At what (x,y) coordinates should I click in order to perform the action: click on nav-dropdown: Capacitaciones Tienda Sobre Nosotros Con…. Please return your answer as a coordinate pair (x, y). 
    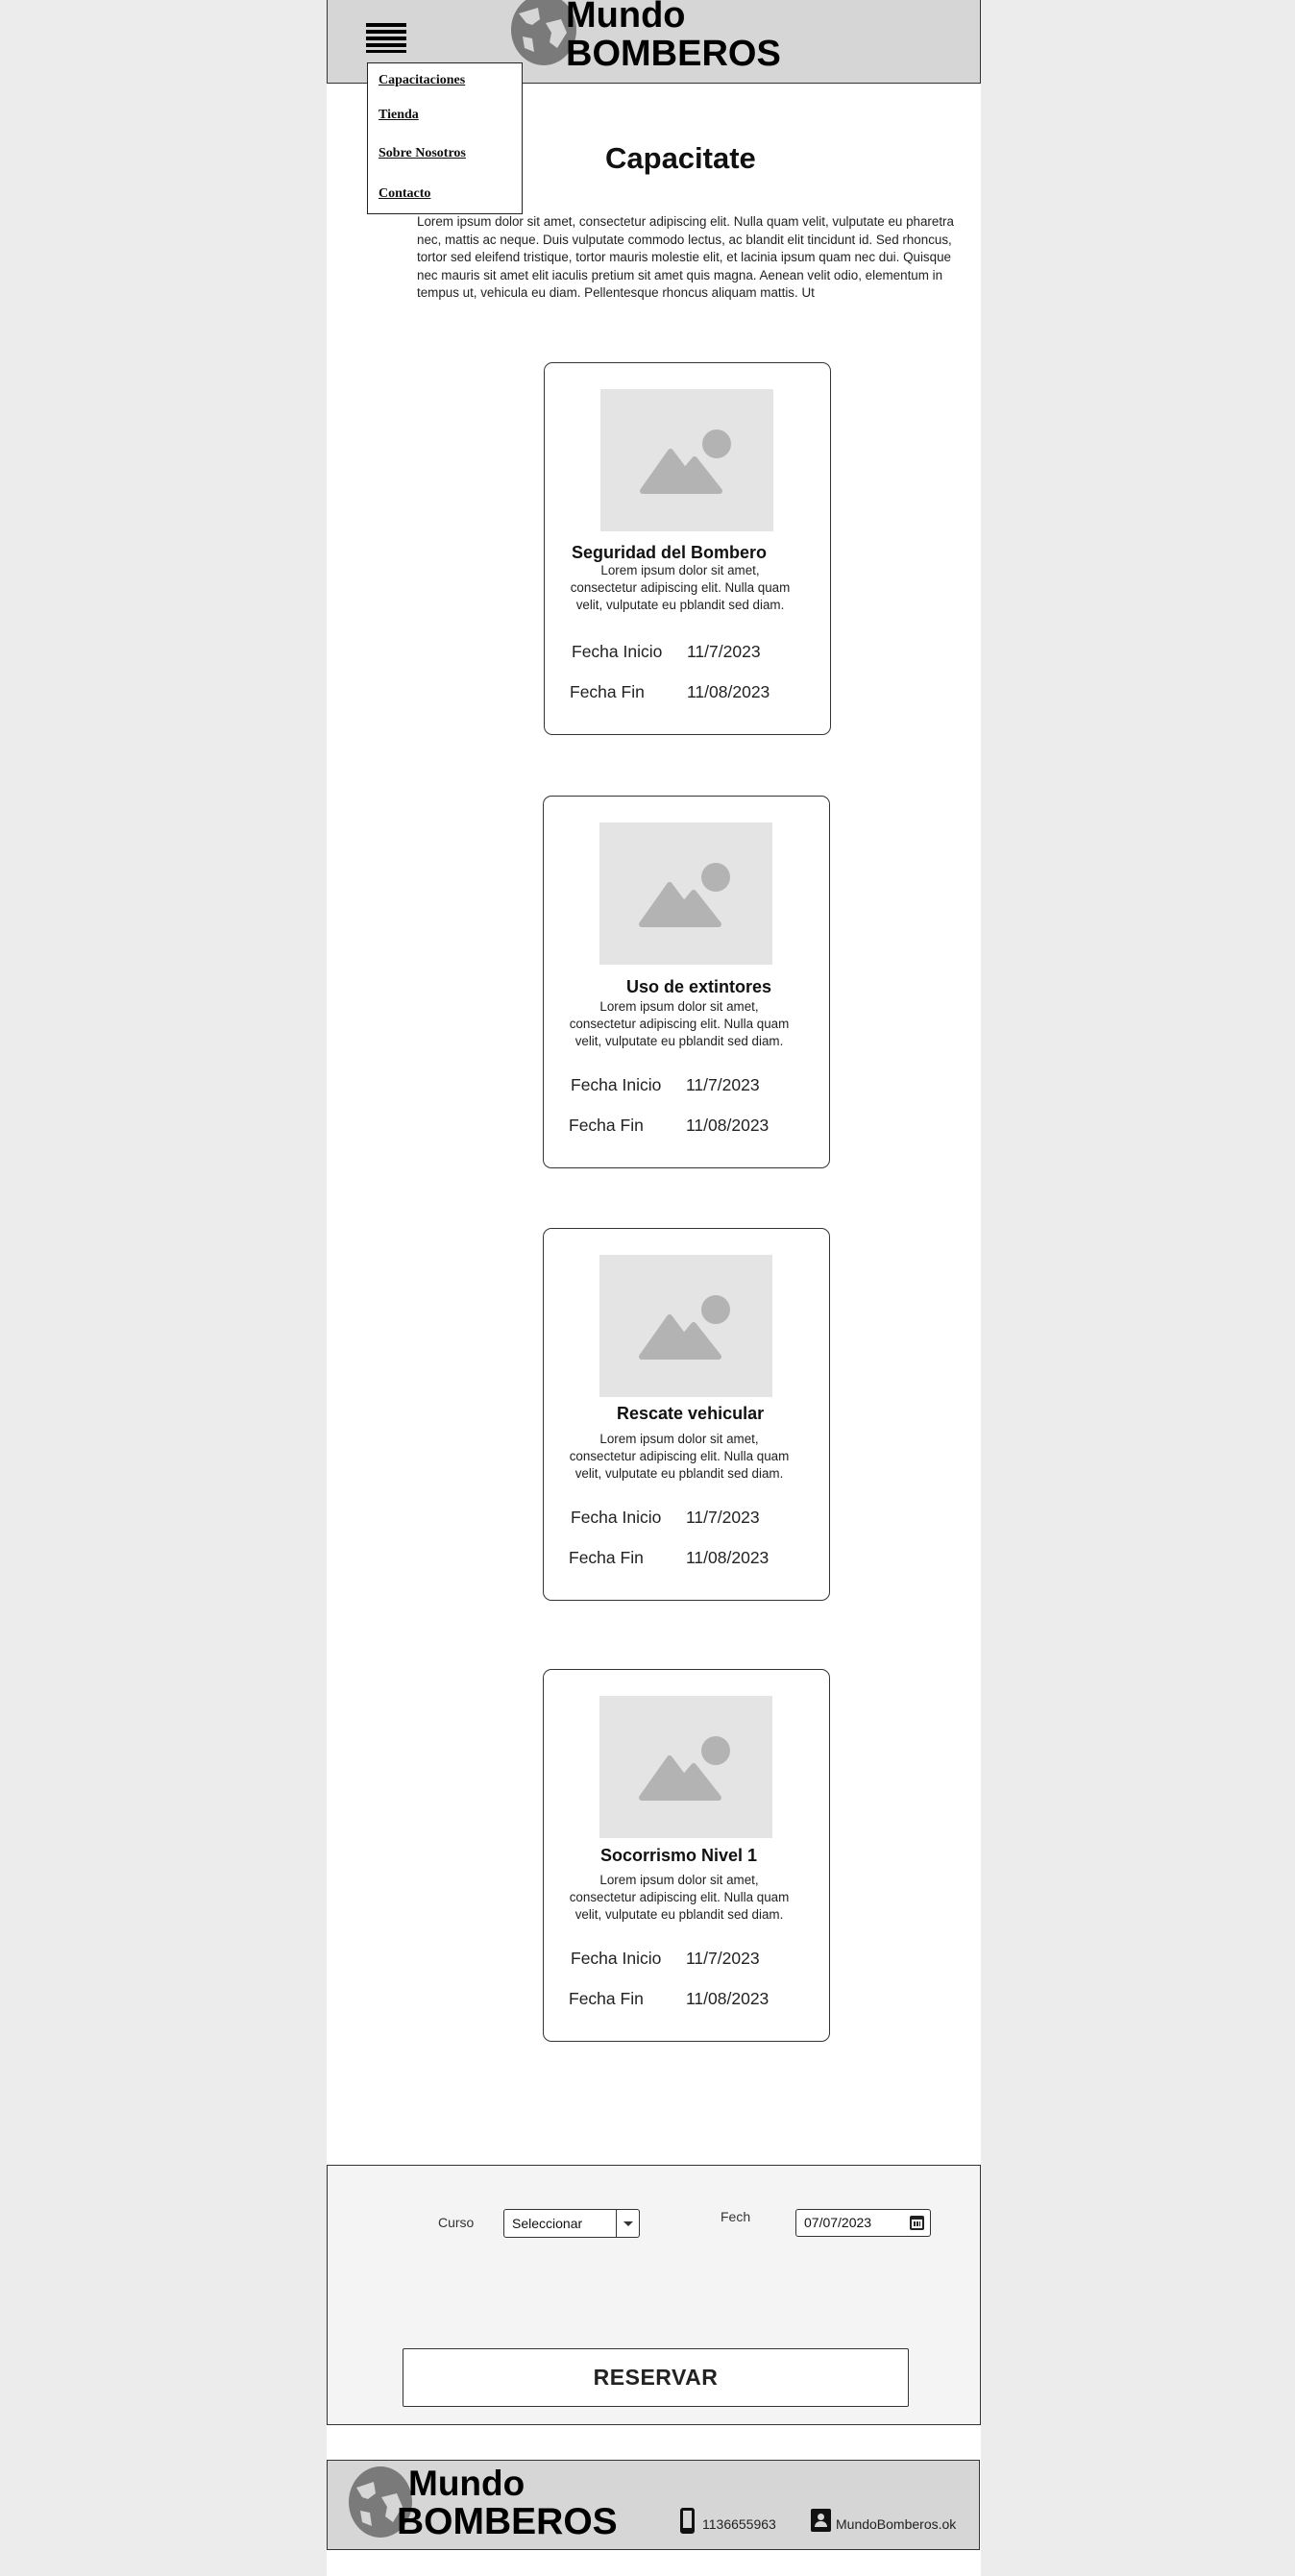
    Looking at the image, I should click on (445, 138).